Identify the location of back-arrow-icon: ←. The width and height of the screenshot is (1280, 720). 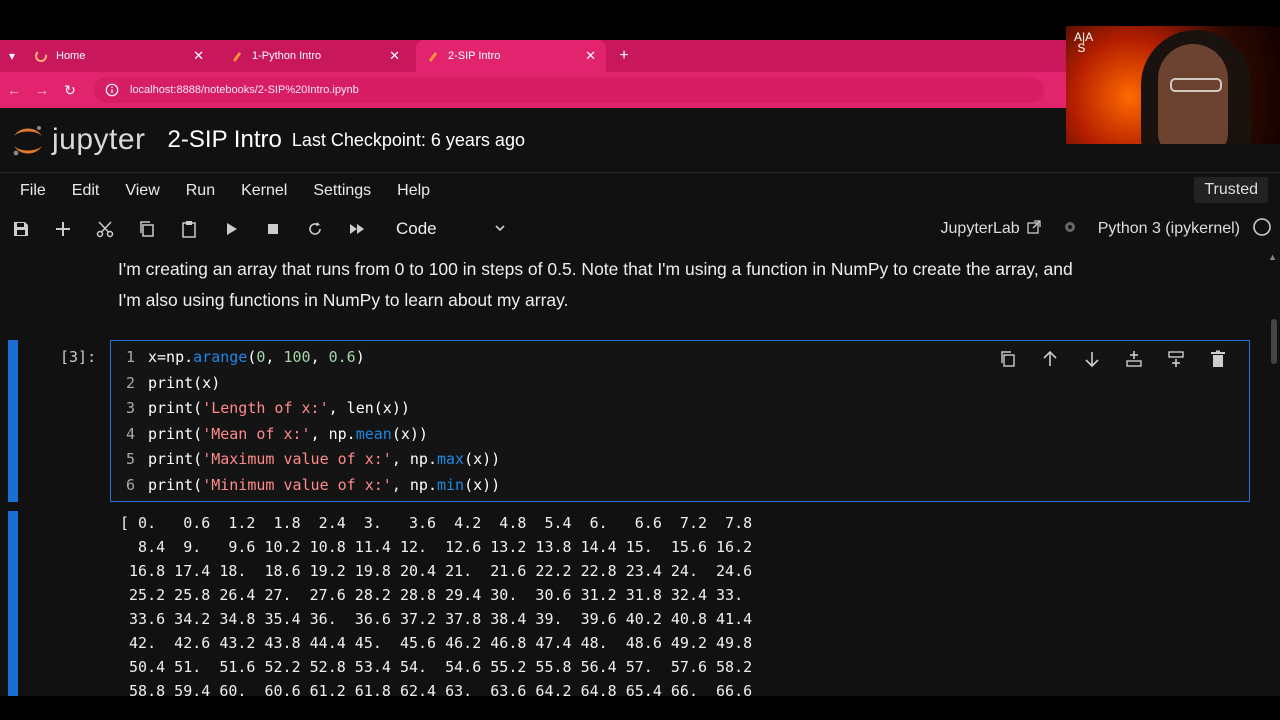
(14, 90).